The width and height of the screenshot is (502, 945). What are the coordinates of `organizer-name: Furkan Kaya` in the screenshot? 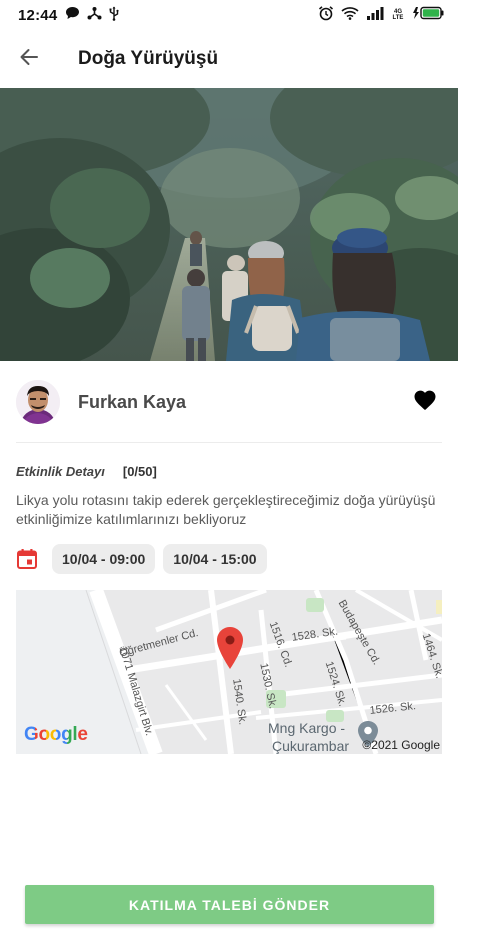 It's located at (132, 402).